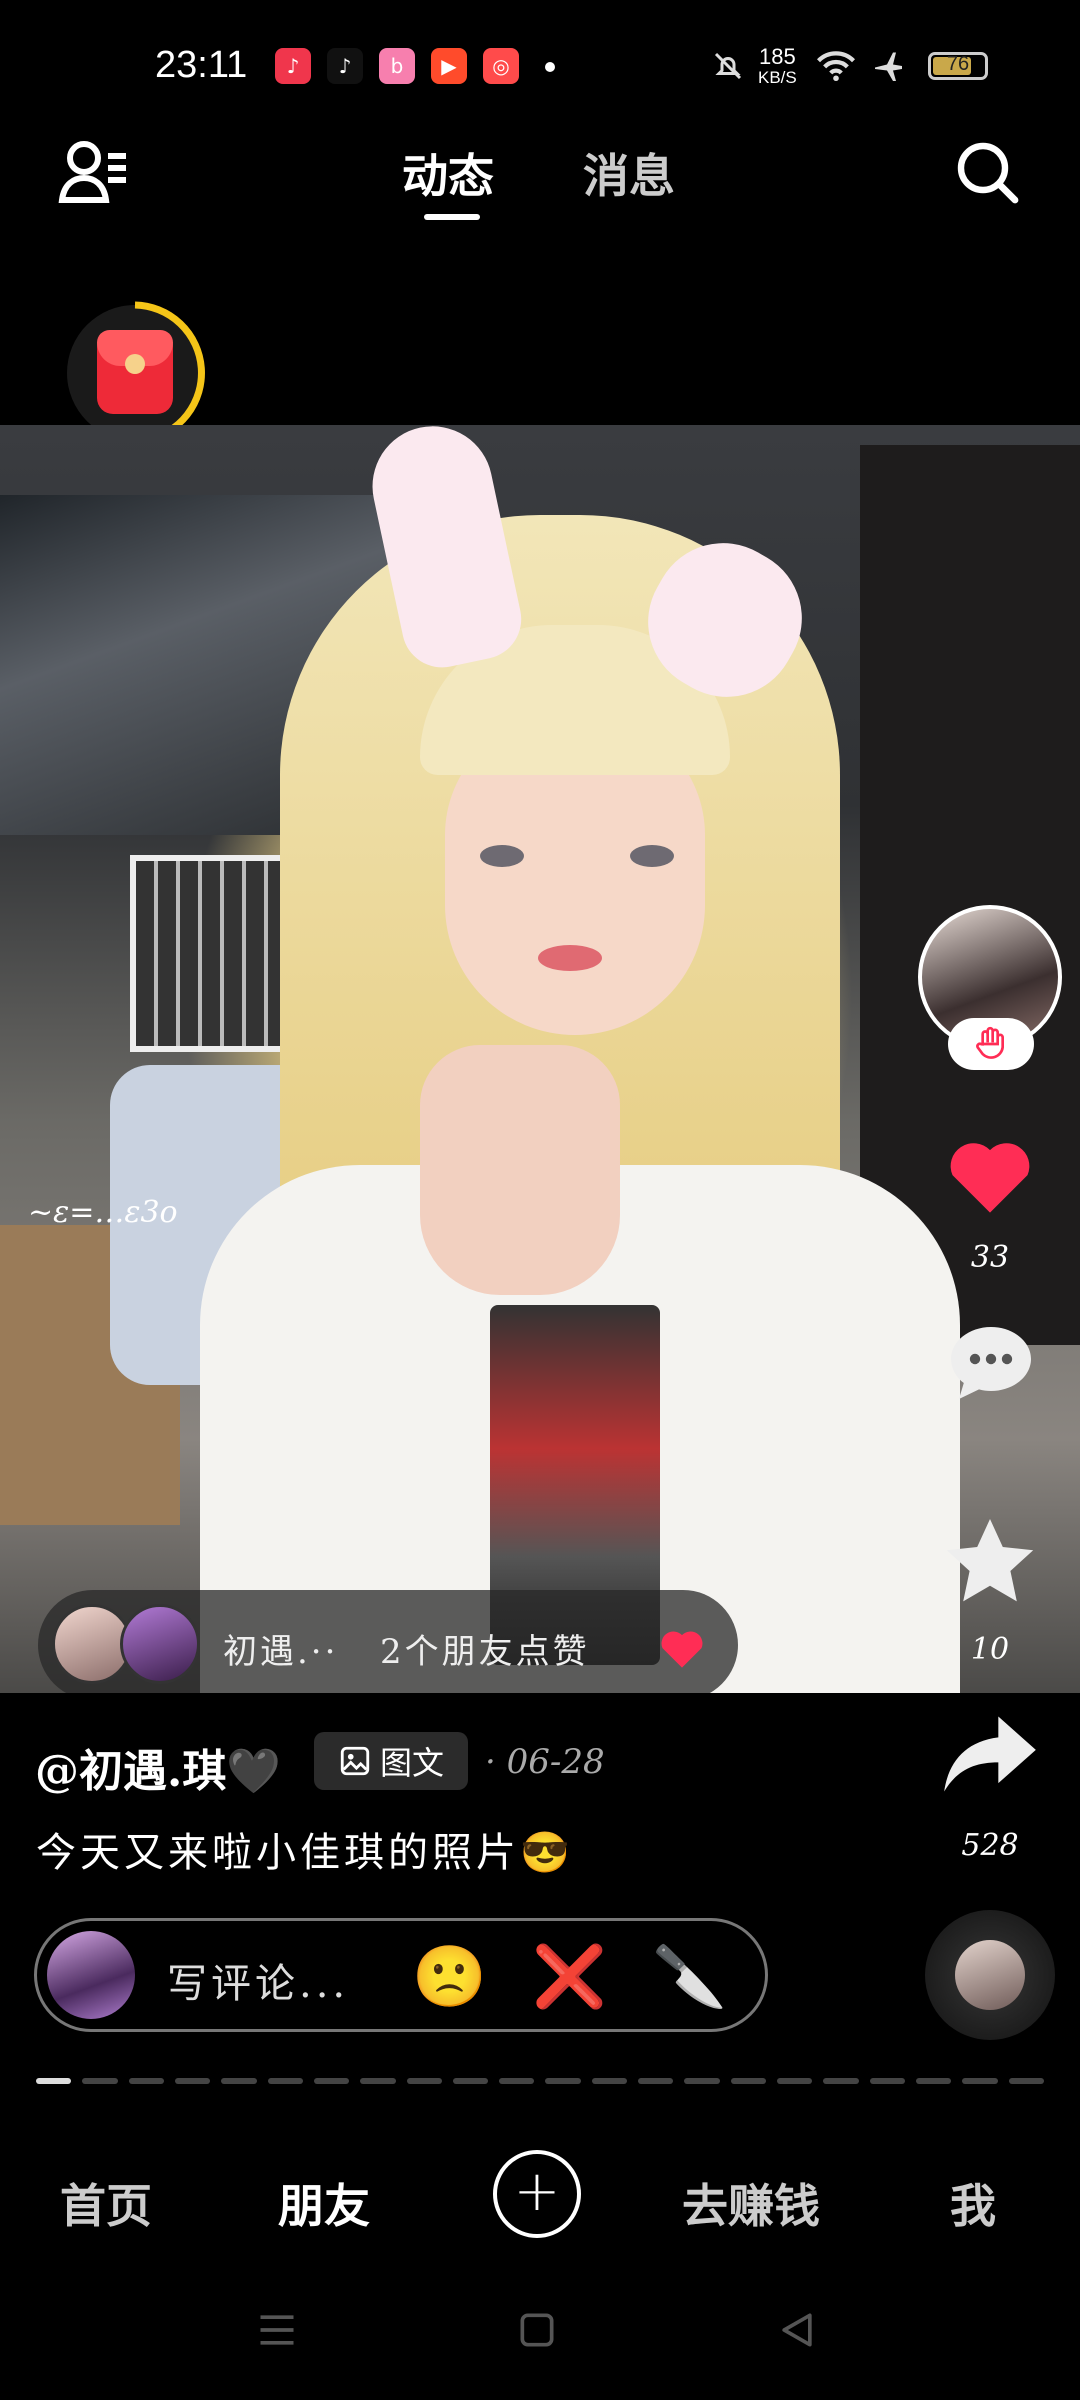 This screenshot has width=1080, height=2400. I want to click on tiktok-app-icon: ♪, so click(345, 66).